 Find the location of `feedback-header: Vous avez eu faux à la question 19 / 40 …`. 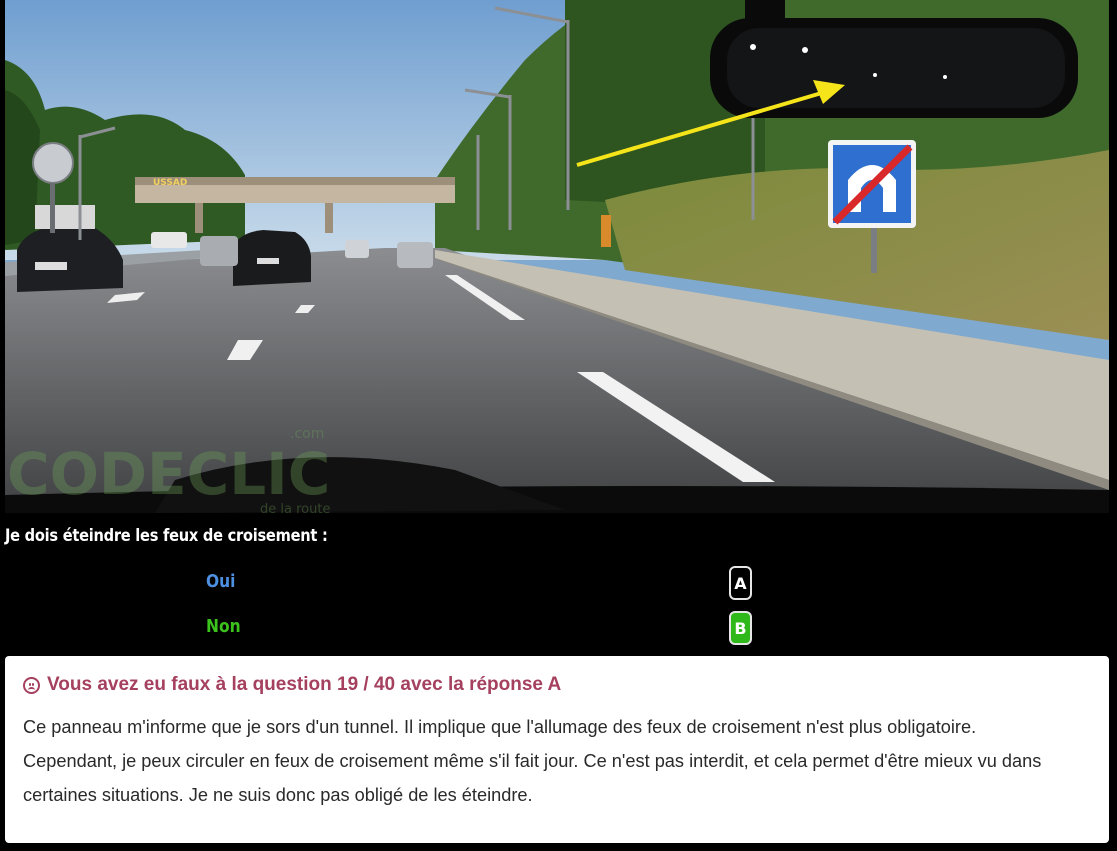

feedback-header: Vous avez eu faux à la question 19 / 40 … is located at coordinates (557, 685).